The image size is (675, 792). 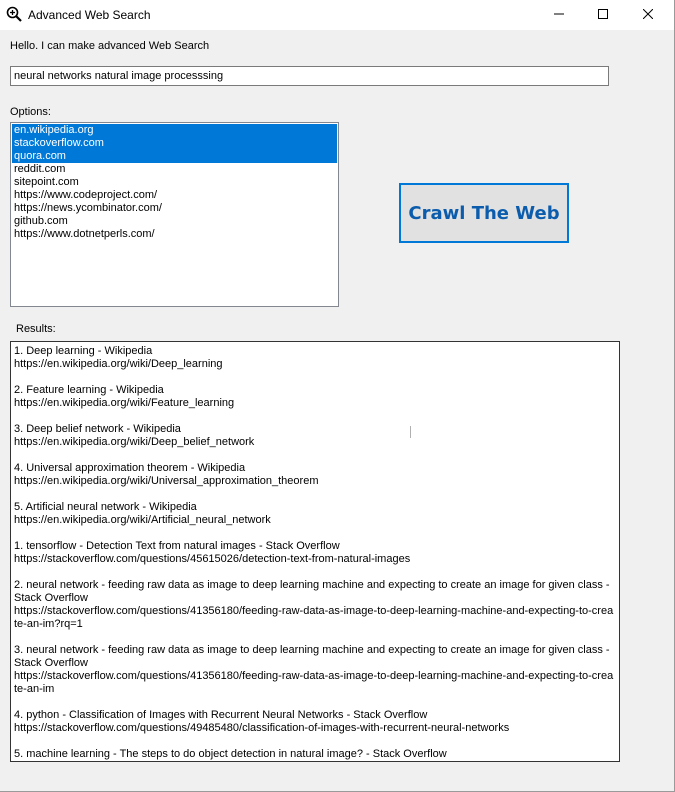 What do you see at coordinates (484, 213) in the screenshot?
I see `crawl-button: Crawl The Web` at bounding box center [484, 213].